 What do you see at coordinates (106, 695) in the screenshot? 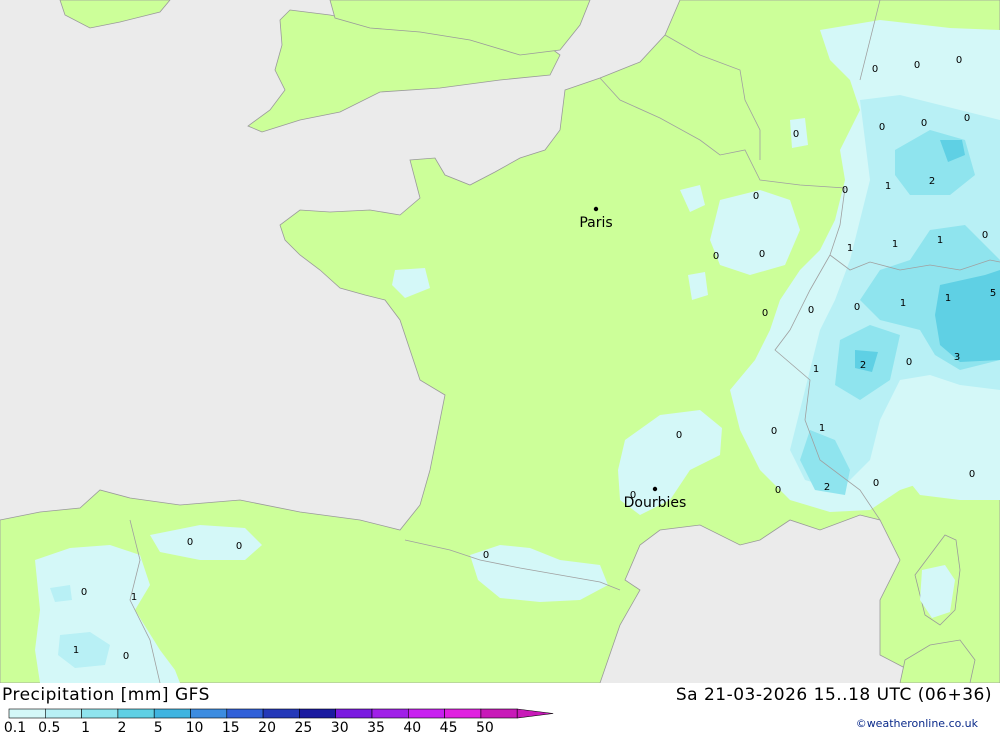
I see `map-title: Precipitation [mm] GFS` at bounding box center [106, 695].